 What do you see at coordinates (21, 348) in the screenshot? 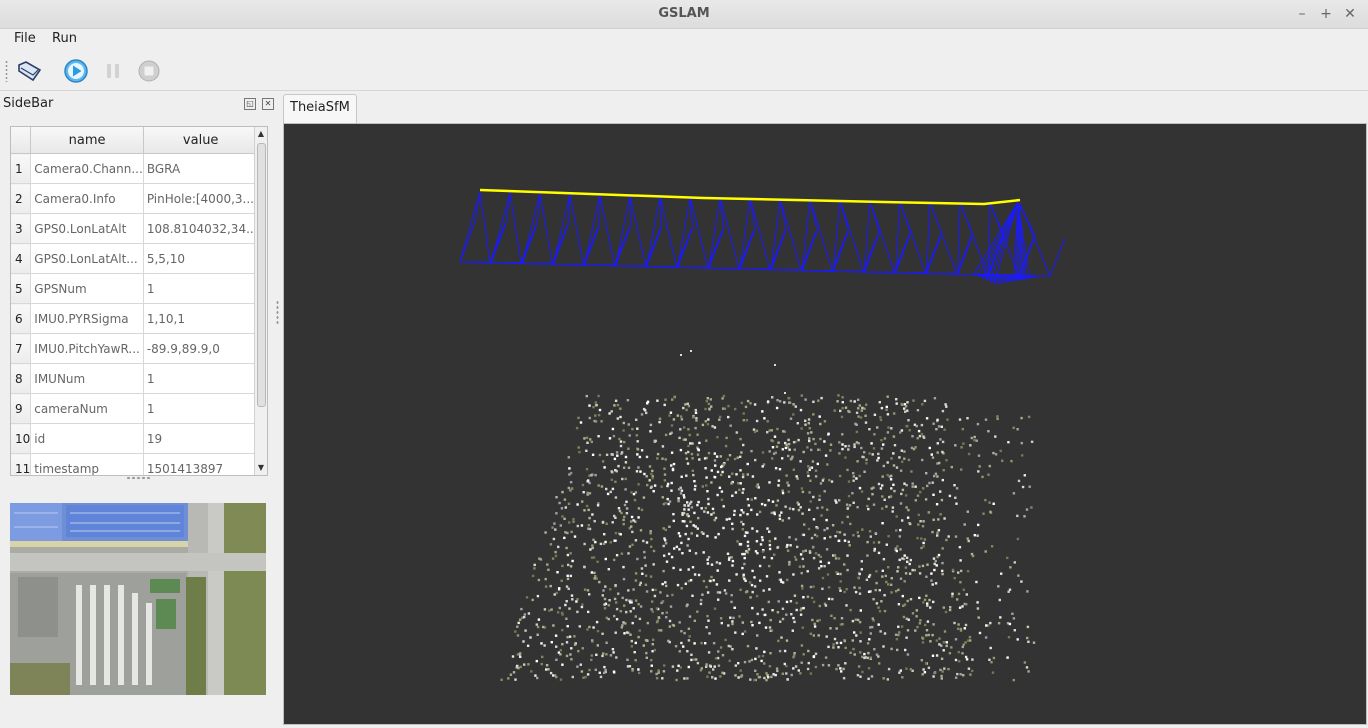
I see `row-number: 7` at bounding box center [21, 348].